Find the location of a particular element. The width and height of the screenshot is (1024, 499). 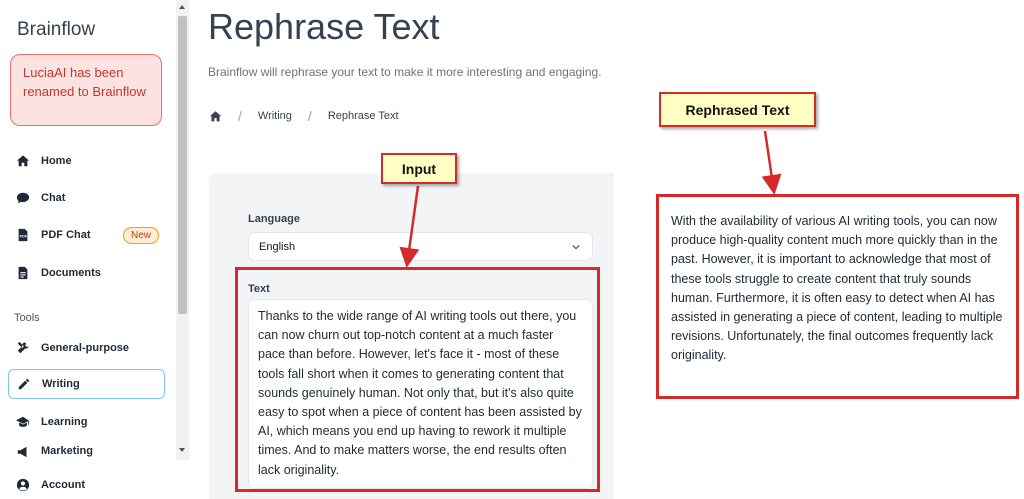

rephrased-text-callout: Rephrased Text is located at coordinates (737, 109).